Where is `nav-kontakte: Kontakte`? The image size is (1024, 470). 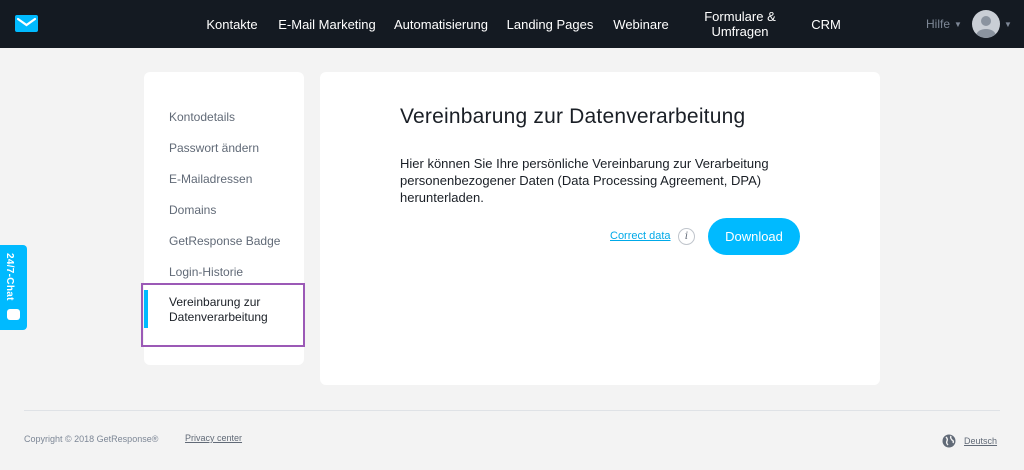 nav-kontakte: Kontakte is located at coordinates (232, 24).